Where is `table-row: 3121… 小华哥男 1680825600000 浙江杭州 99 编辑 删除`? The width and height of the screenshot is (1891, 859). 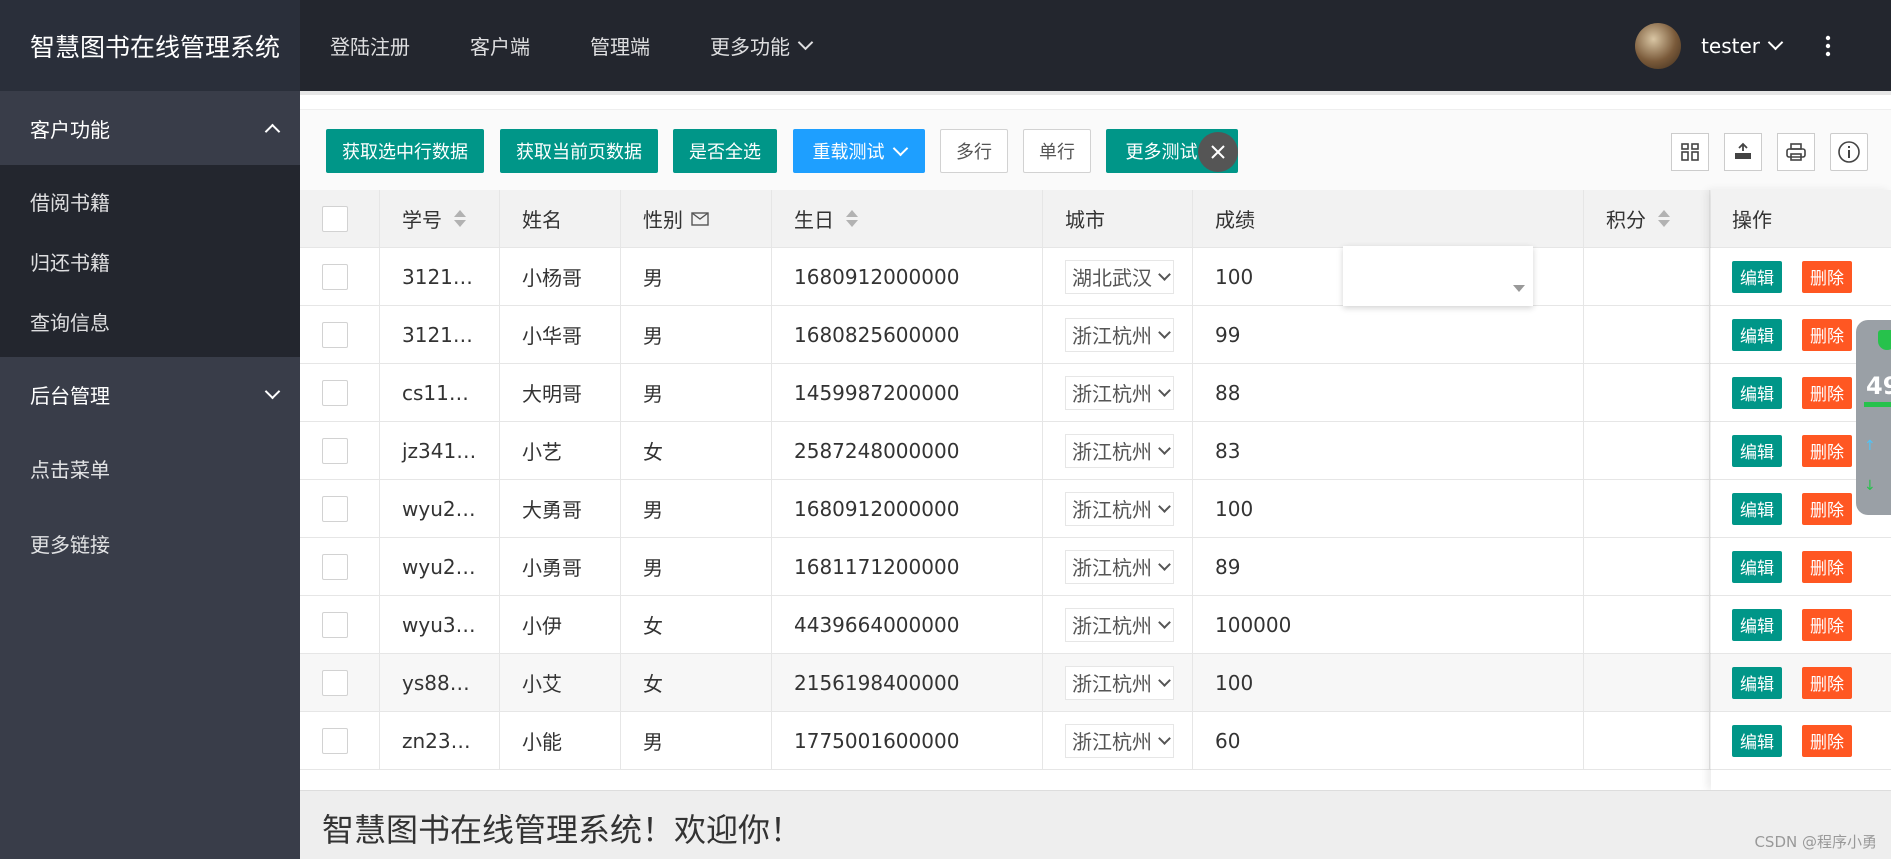
table-row: 3121… 小华哥男 1680825600000 浙江杭州 99 编辑 删除 is located at coordinates (1095, 335).